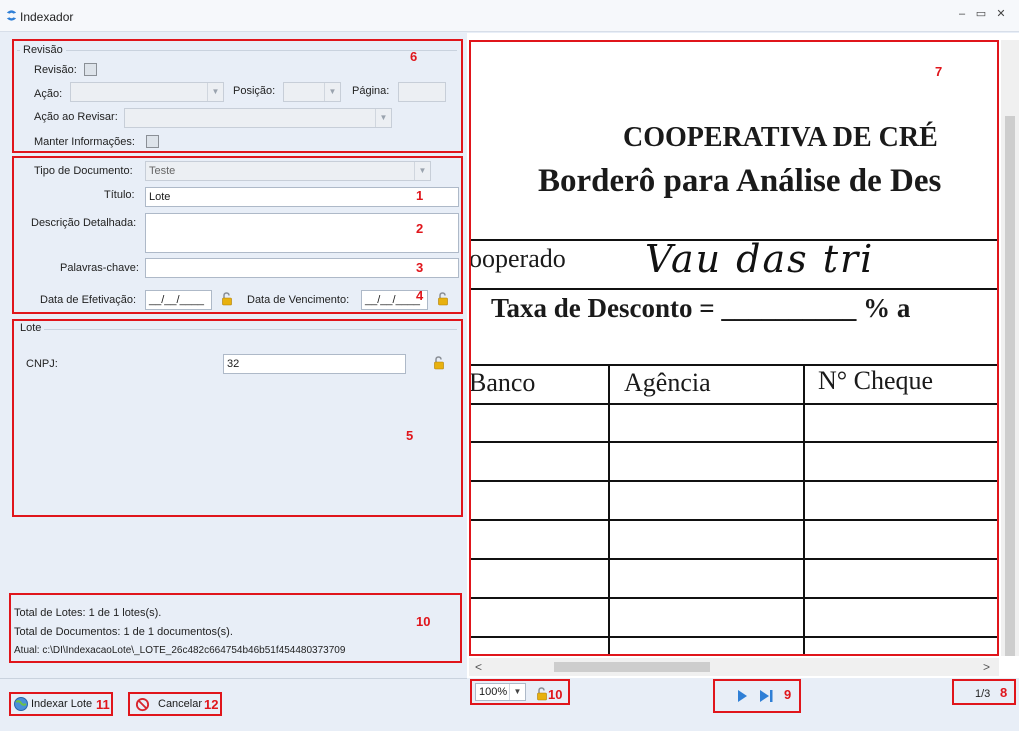 This screenshot has width=1019, height=731. I want to click on scroll-left-icon: <, so click(478, 667).